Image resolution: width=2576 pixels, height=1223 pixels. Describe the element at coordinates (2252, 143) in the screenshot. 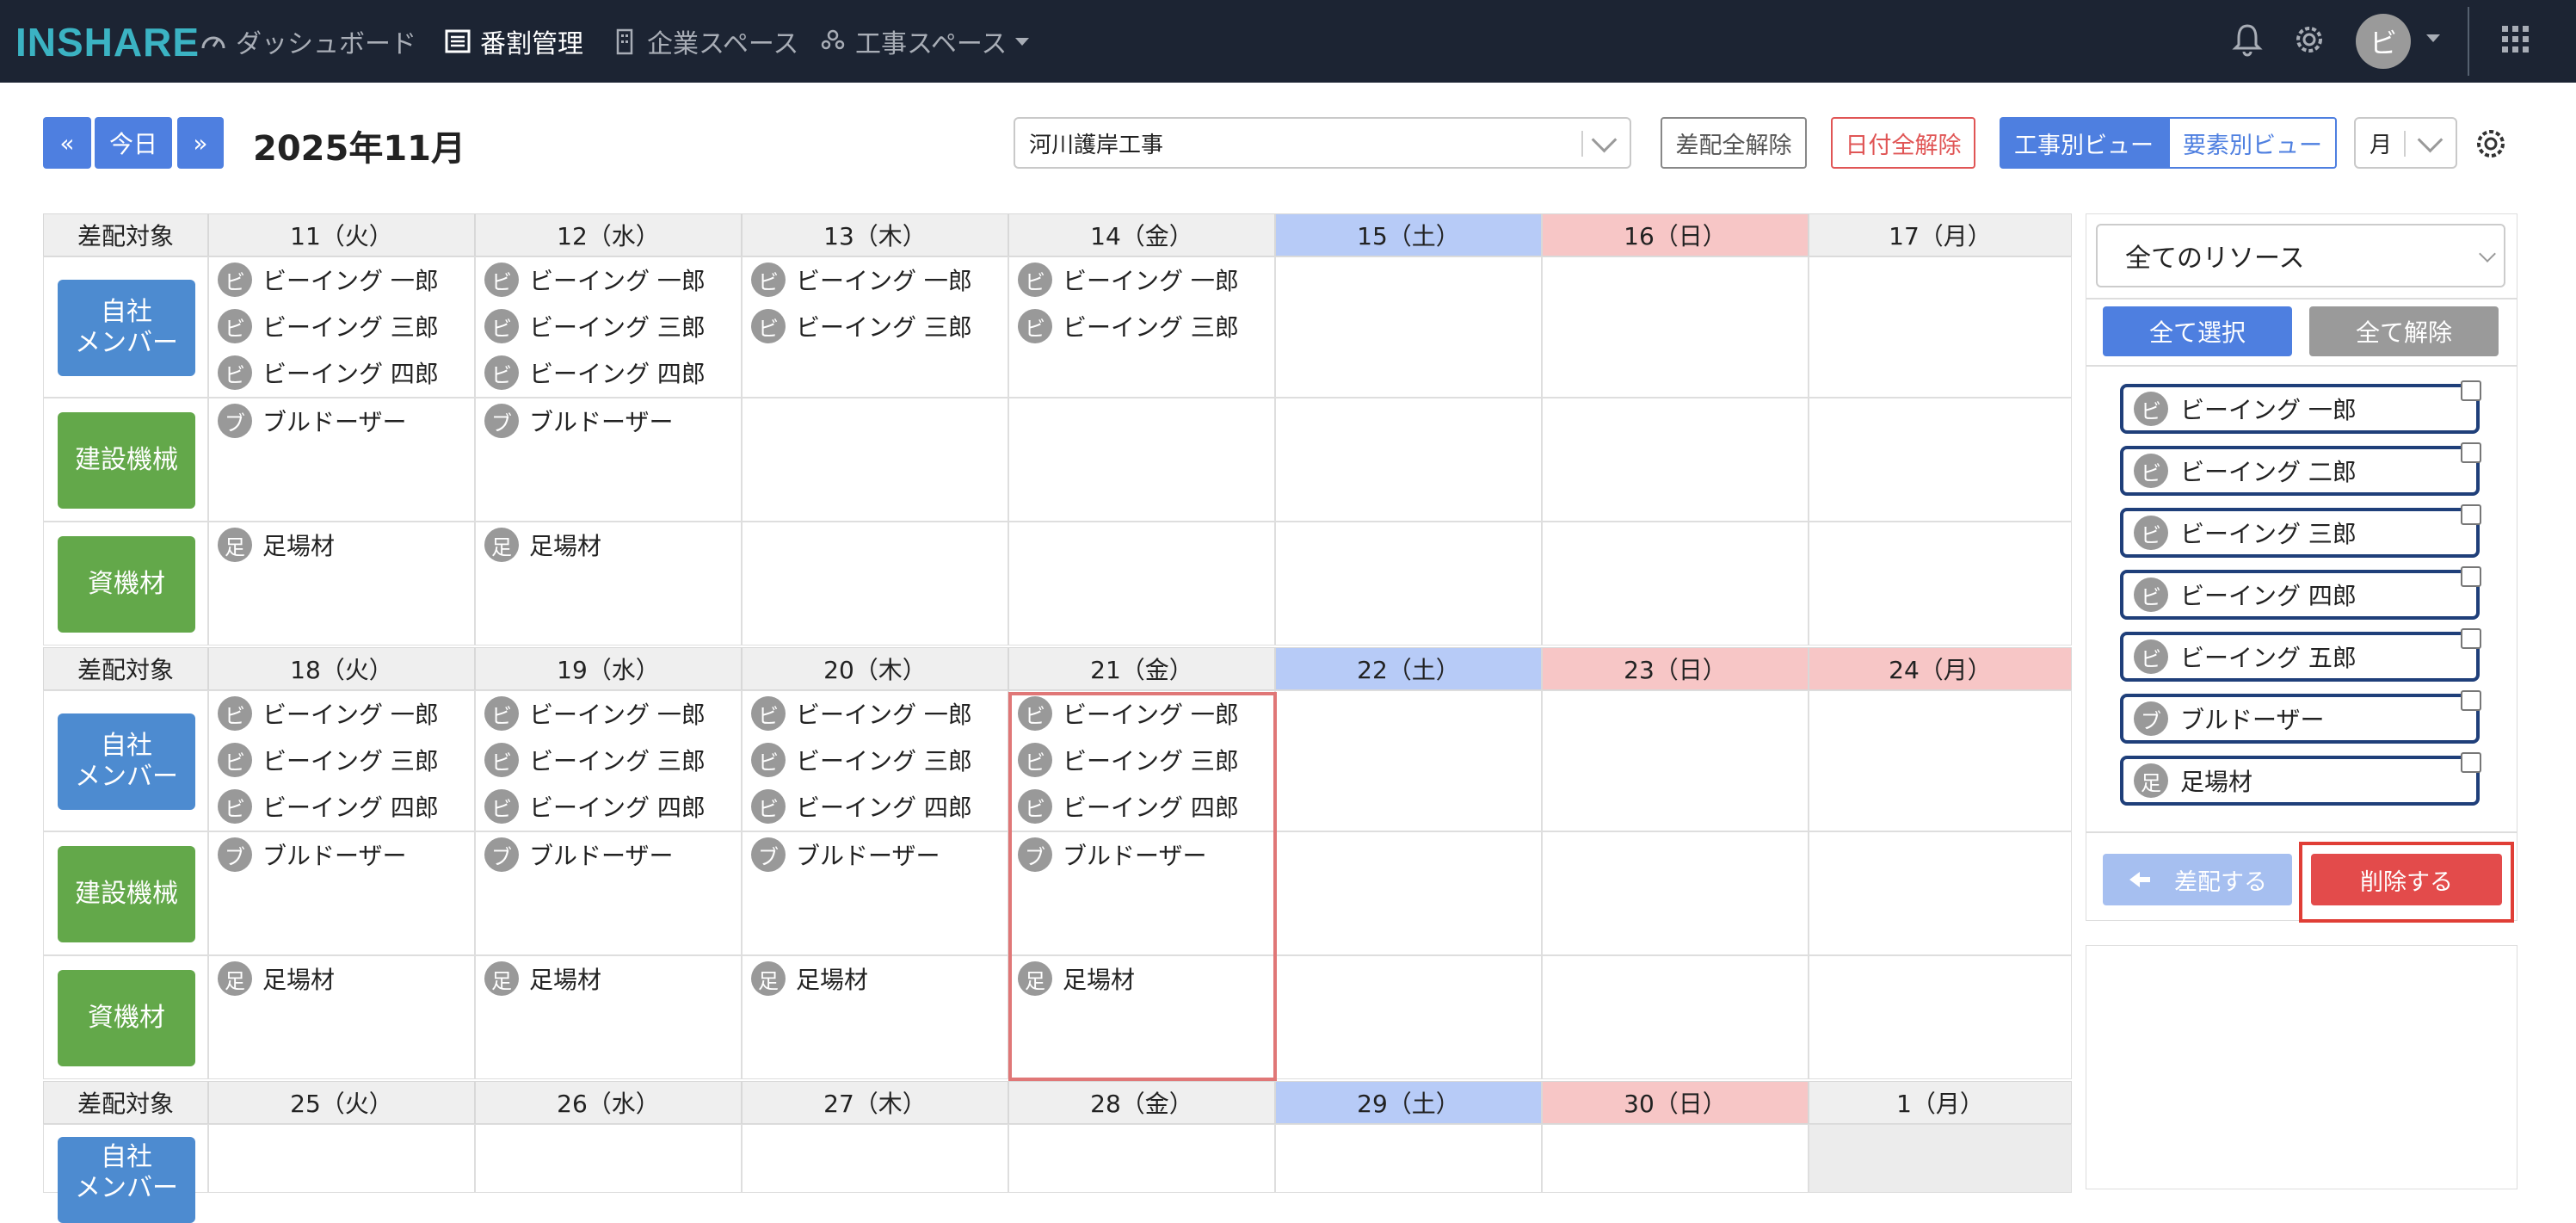

I see `element-view-button: 要素別ビュー` at that location.